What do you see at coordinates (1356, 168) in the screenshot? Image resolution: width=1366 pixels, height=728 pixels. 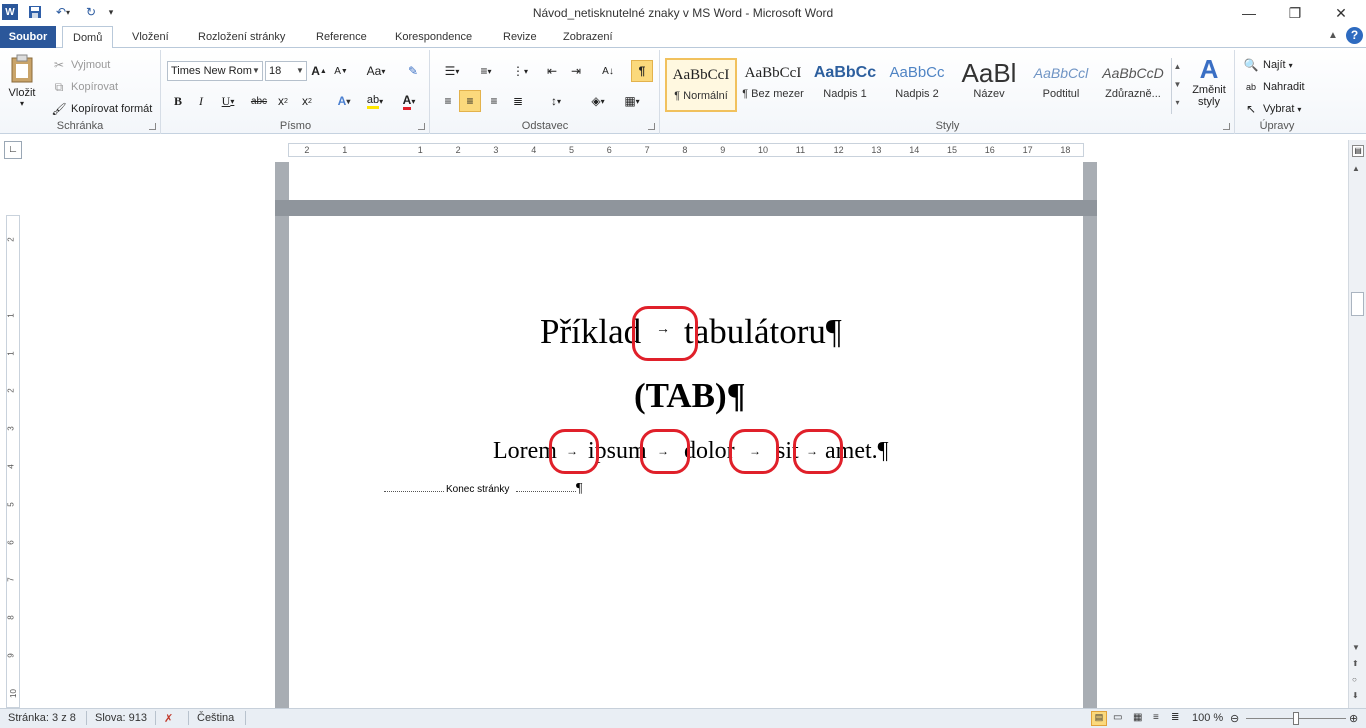 I see `scroll-up-icon: ▲` at bounding box center [1356, 168].